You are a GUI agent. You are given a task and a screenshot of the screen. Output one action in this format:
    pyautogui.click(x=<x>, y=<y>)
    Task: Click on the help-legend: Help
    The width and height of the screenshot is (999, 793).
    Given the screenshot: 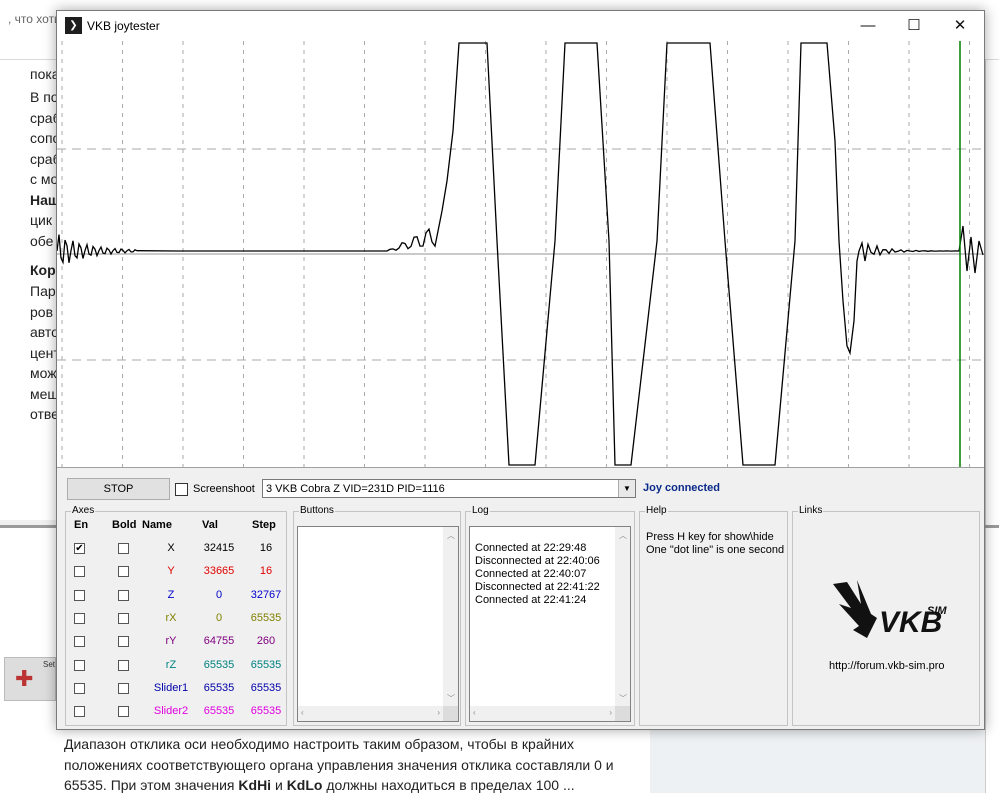 What is the action you would take?
    pyautogui.click(x=656, y=511)
    